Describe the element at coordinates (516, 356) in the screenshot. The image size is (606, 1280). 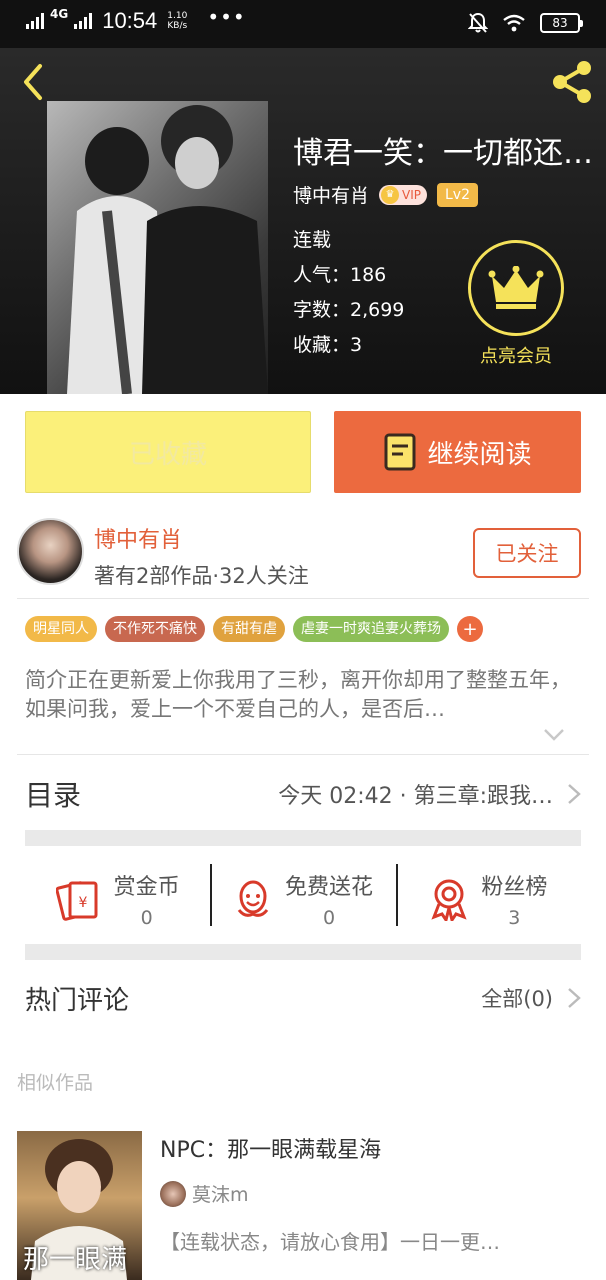
I see `member-label: 点亮会员` at that location.